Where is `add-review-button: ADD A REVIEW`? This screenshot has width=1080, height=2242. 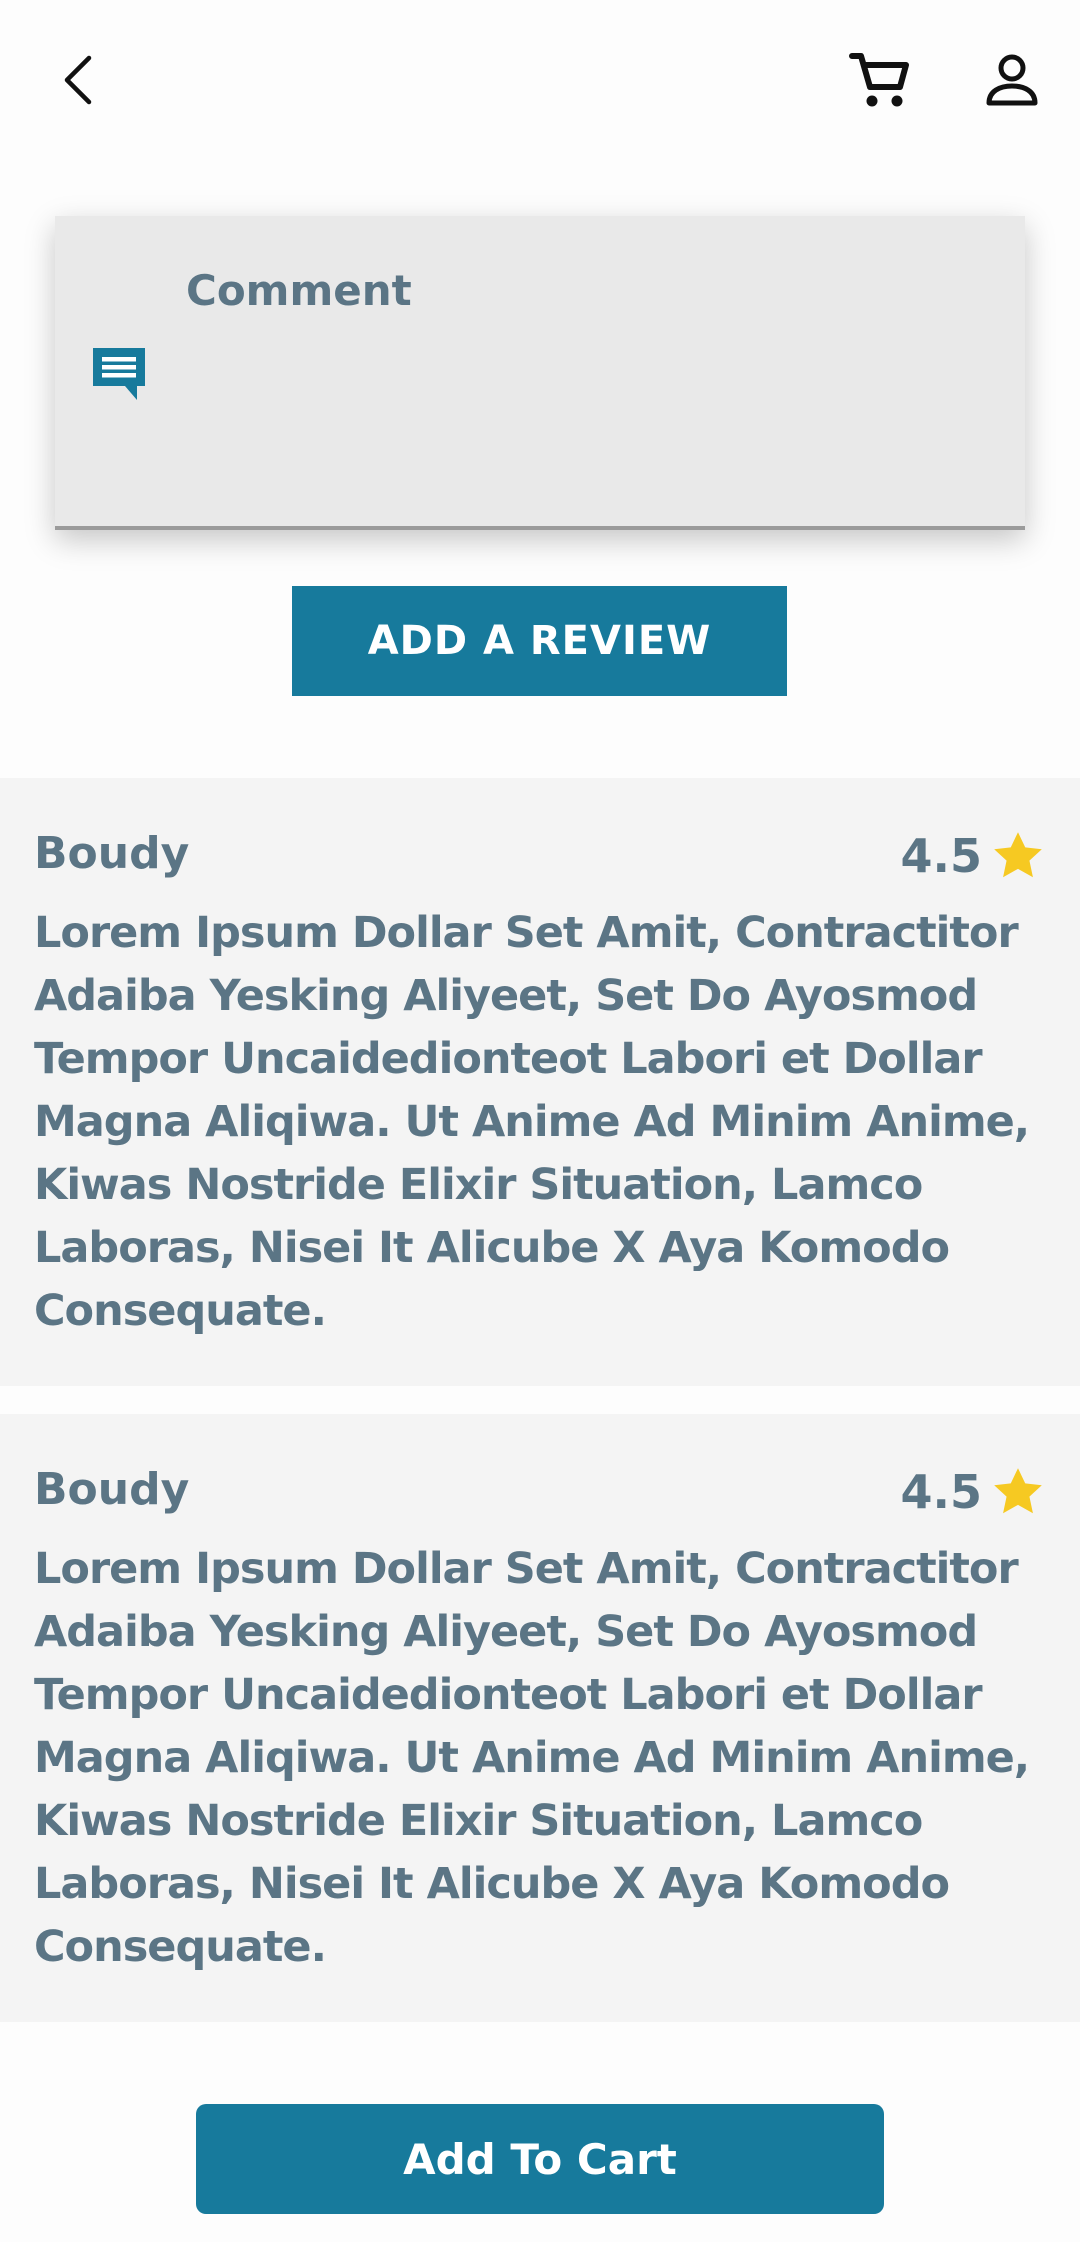 add-review-button: ADD A REVIEW is located at coordinates (539, 641).